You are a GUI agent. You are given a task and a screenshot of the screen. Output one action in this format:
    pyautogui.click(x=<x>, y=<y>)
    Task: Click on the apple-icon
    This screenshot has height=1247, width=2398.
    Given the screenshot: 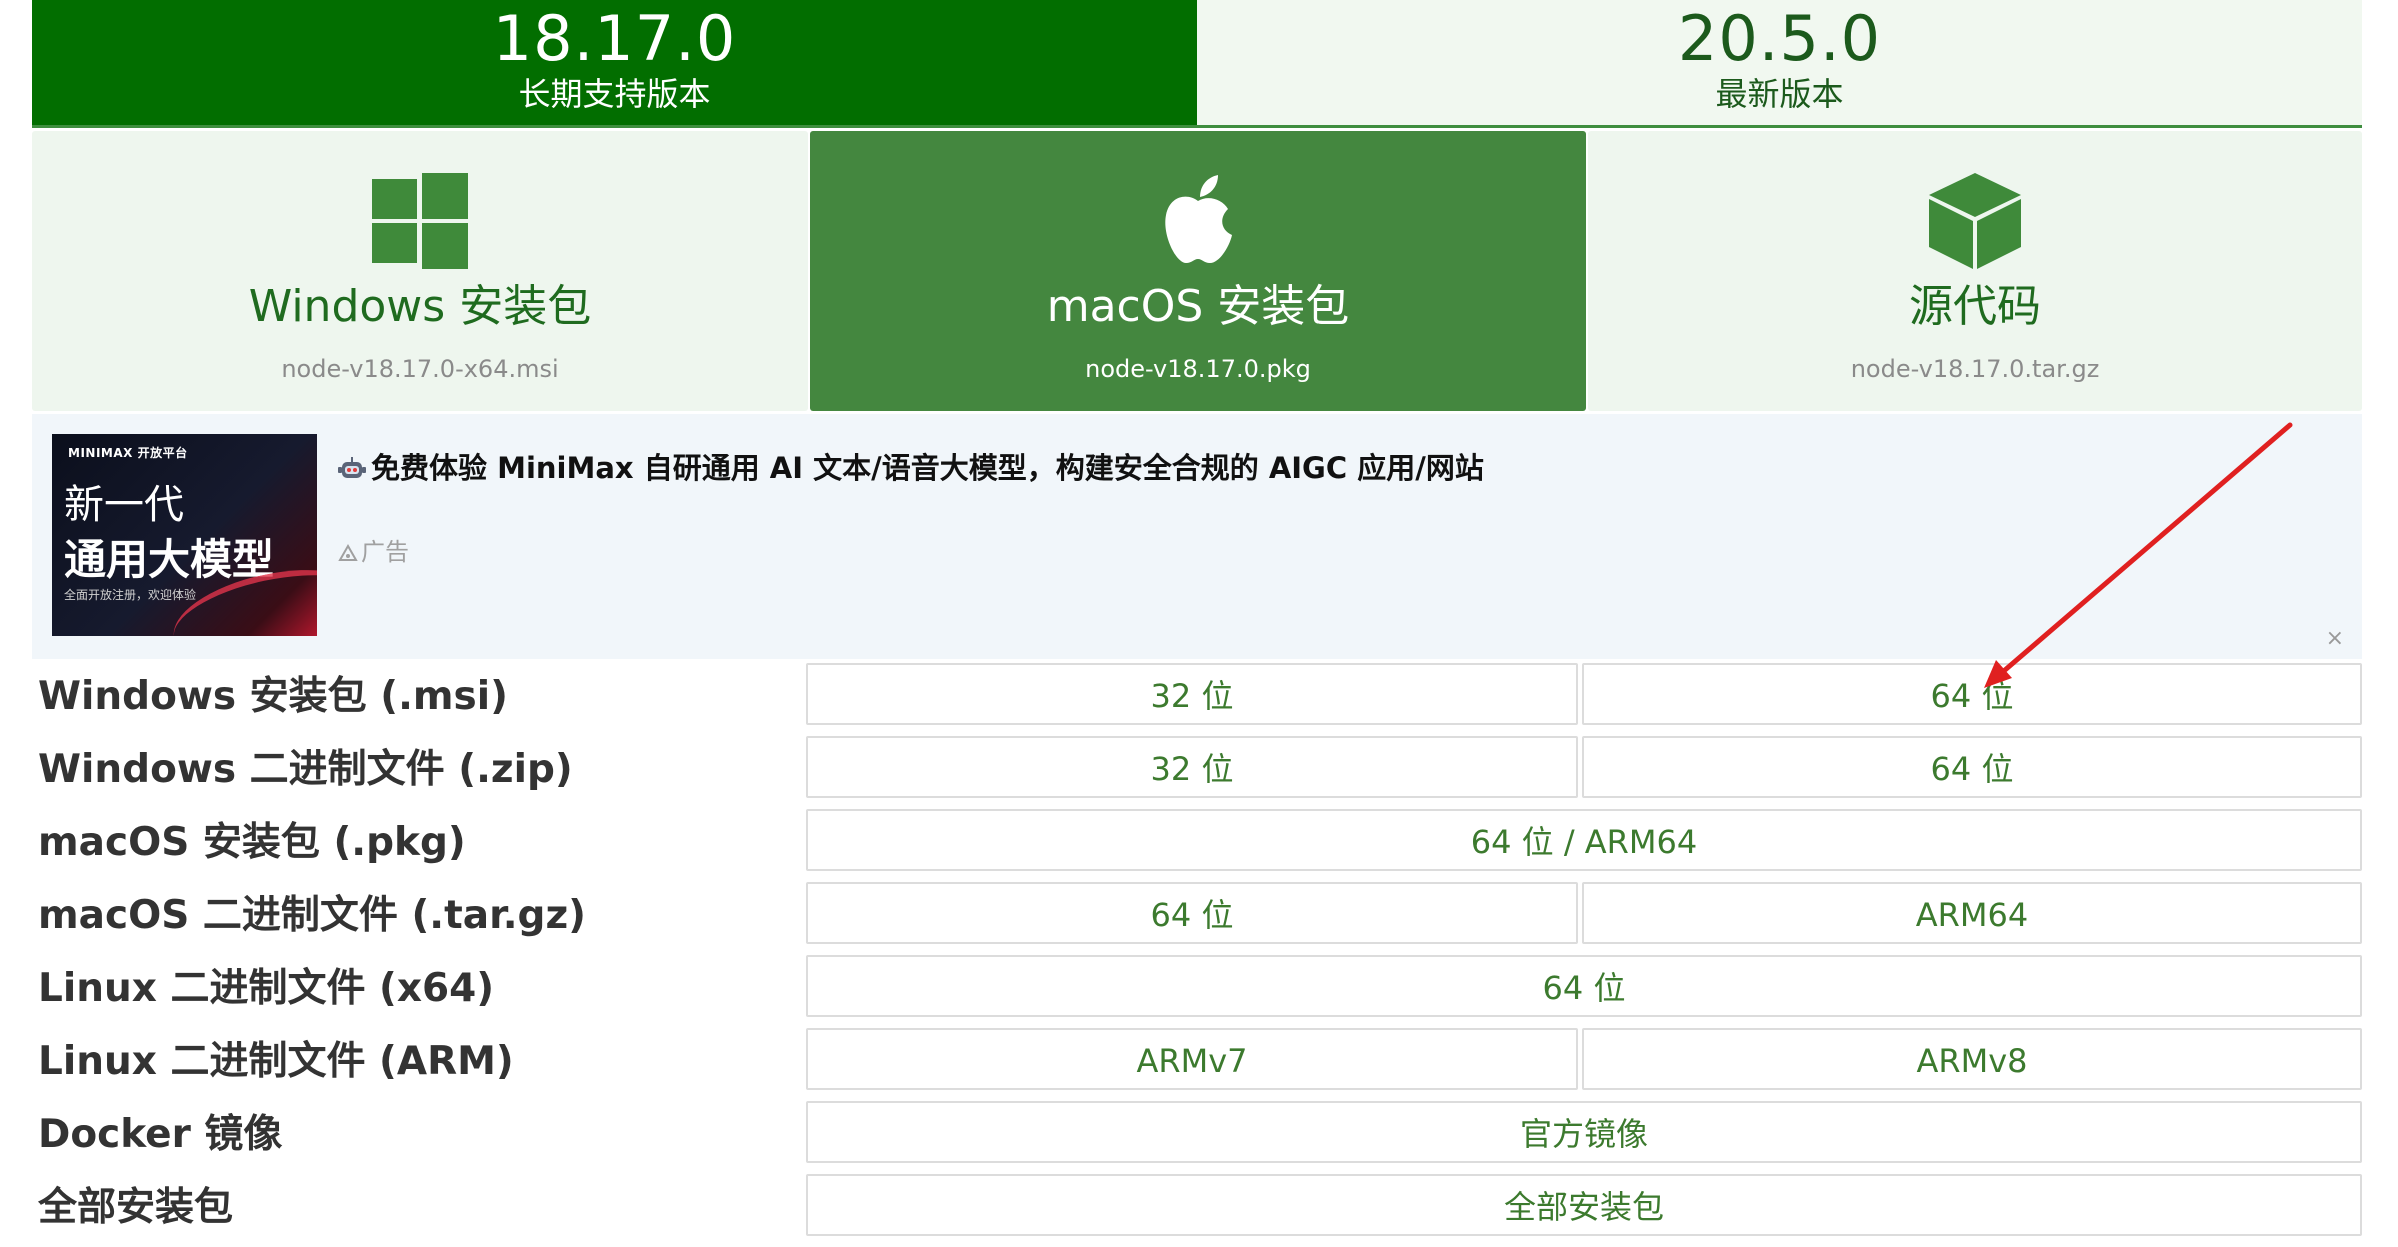 What is the action you would take?
    pyautogui.click(x=1198, y=219)
    